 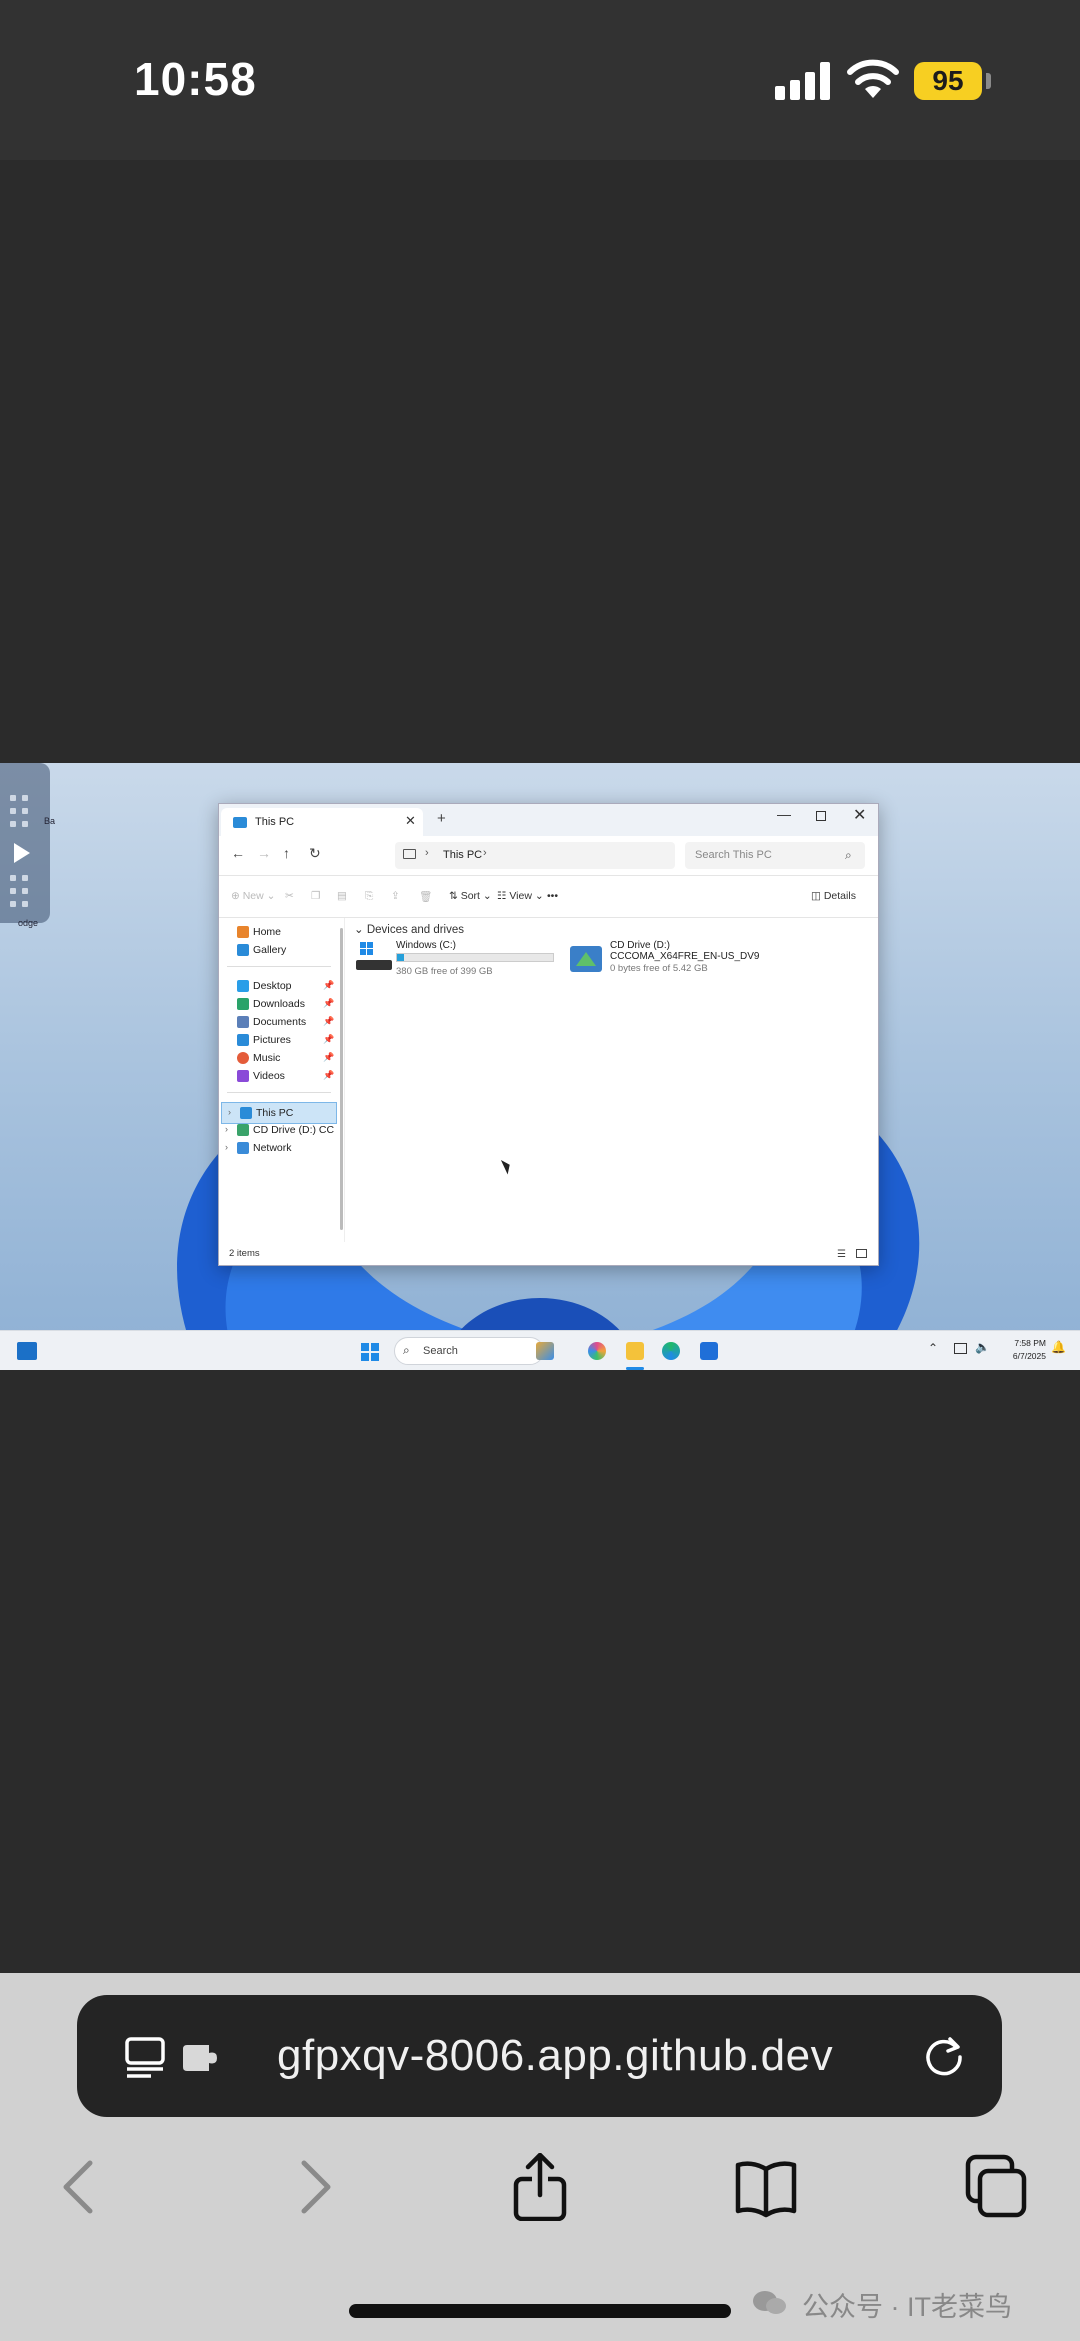 What do you see at coordinates (341, 1079) in the screenshot?
I see `sidebar-scrollbar` at bounding box center [341, 1079].